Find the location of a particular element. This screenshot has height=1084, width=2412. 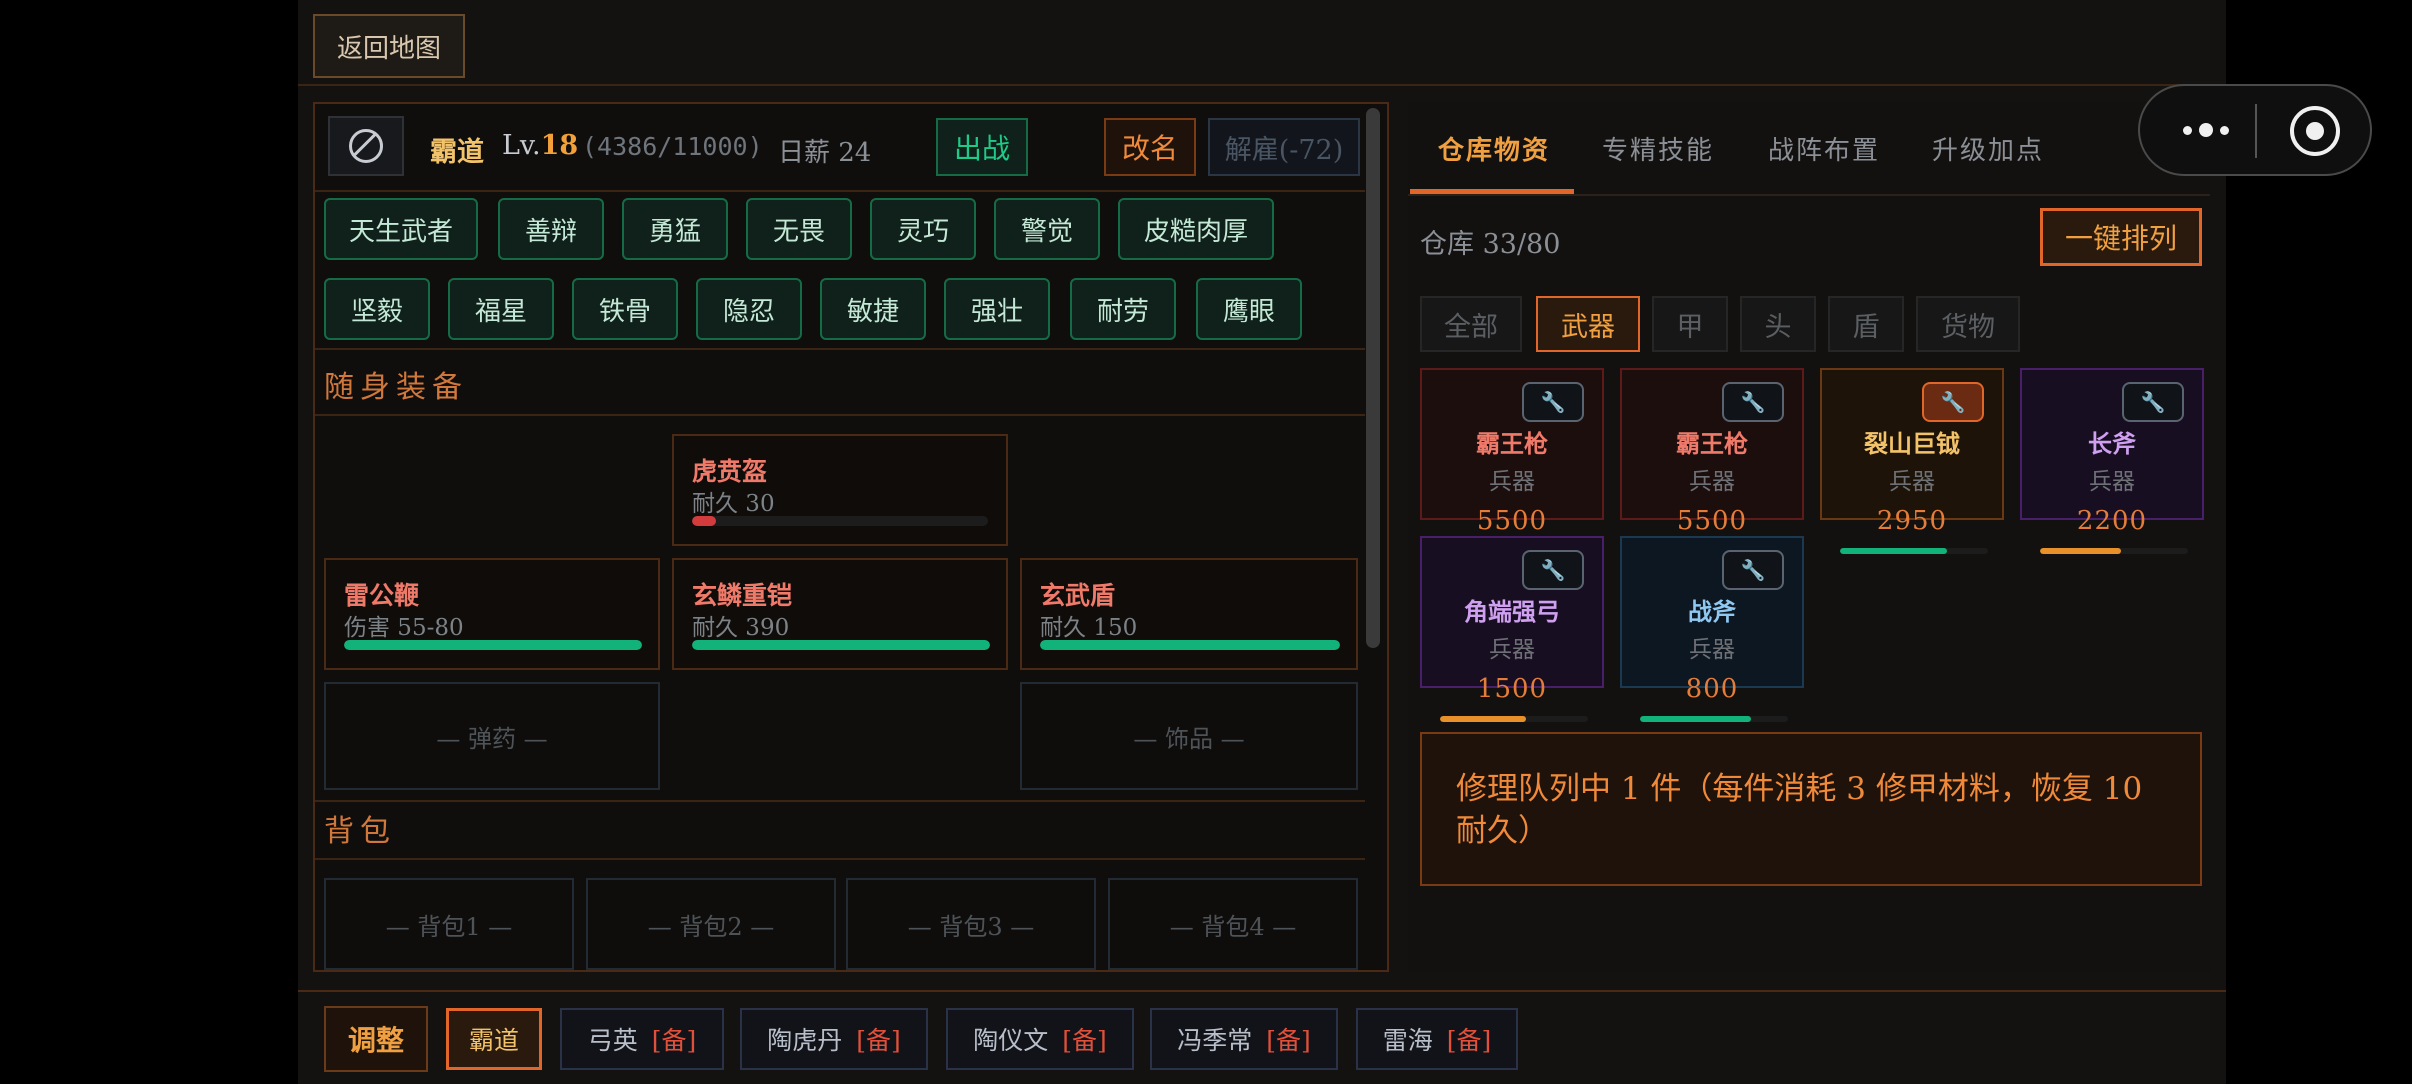

trait-tag: 天生武者 is located at coordinates (401, 229).